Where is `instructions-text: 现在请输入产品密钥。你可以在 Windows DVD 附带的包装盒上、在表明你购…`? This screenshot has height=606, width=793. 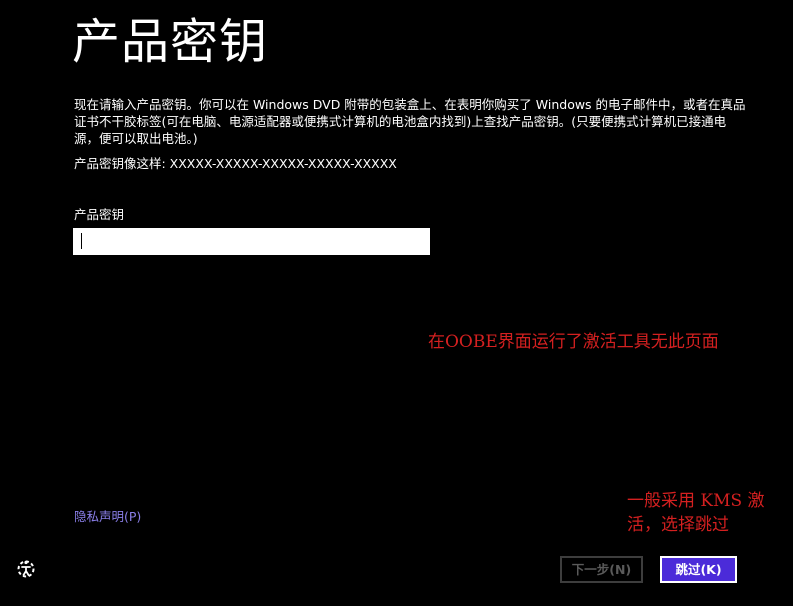
instructions-text: 现在请输入产品密钥。你可以在 Windows DVD 附带的包装盒上、在表明你购… is located at coordinates (410, 121).